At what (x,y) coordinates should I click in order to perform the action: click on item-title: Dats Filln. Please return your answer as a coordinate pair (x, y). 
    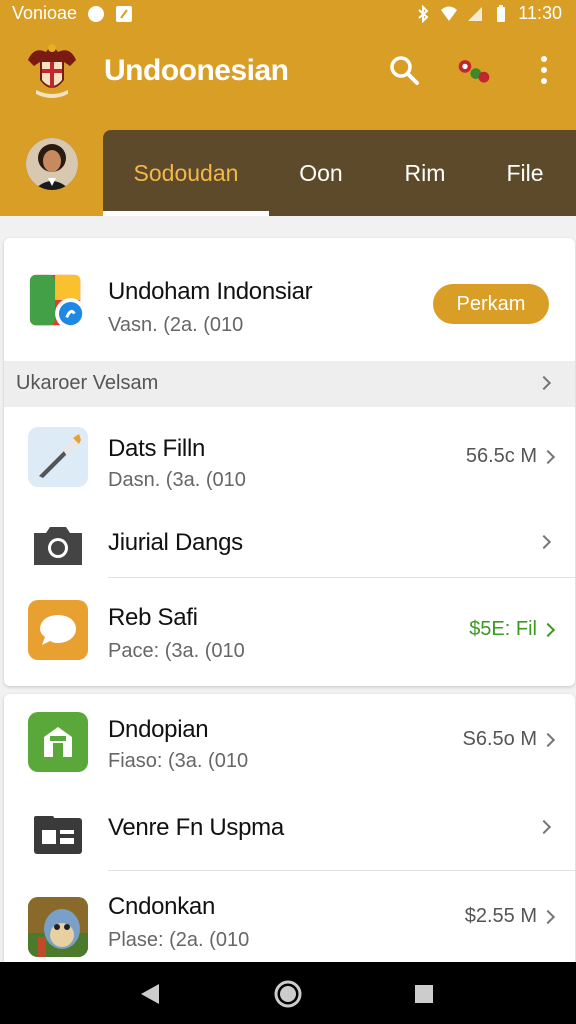
    Looking at the image, I should click on (157, 448).